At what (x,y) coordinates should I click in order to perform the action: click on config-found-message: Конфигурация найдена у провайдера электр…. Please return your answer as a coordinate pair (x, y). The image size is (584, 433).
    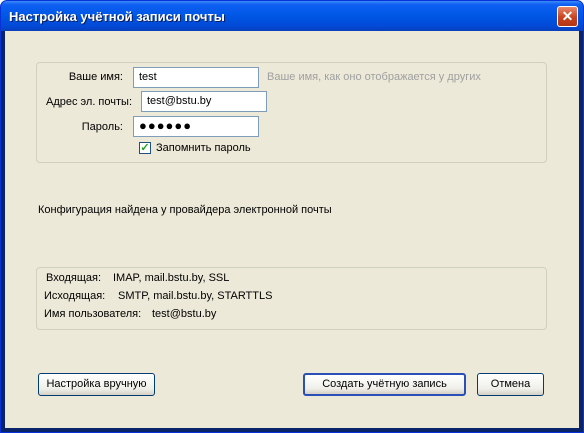
    Looking at the image, I should click on (185, 210).